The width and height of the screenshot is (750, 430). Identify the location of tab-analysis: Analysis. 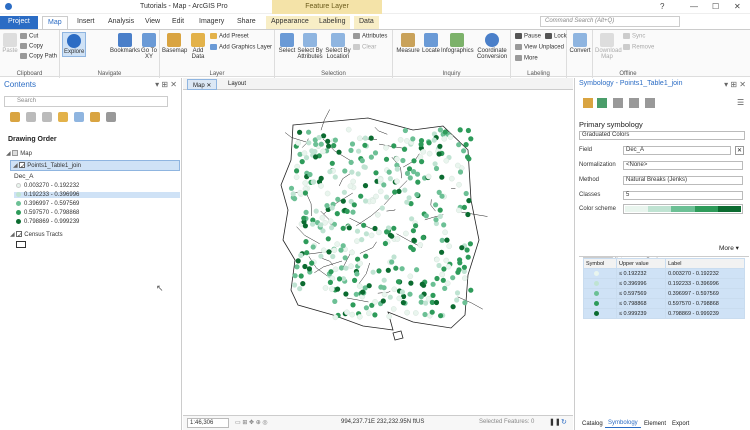
(121, 22).